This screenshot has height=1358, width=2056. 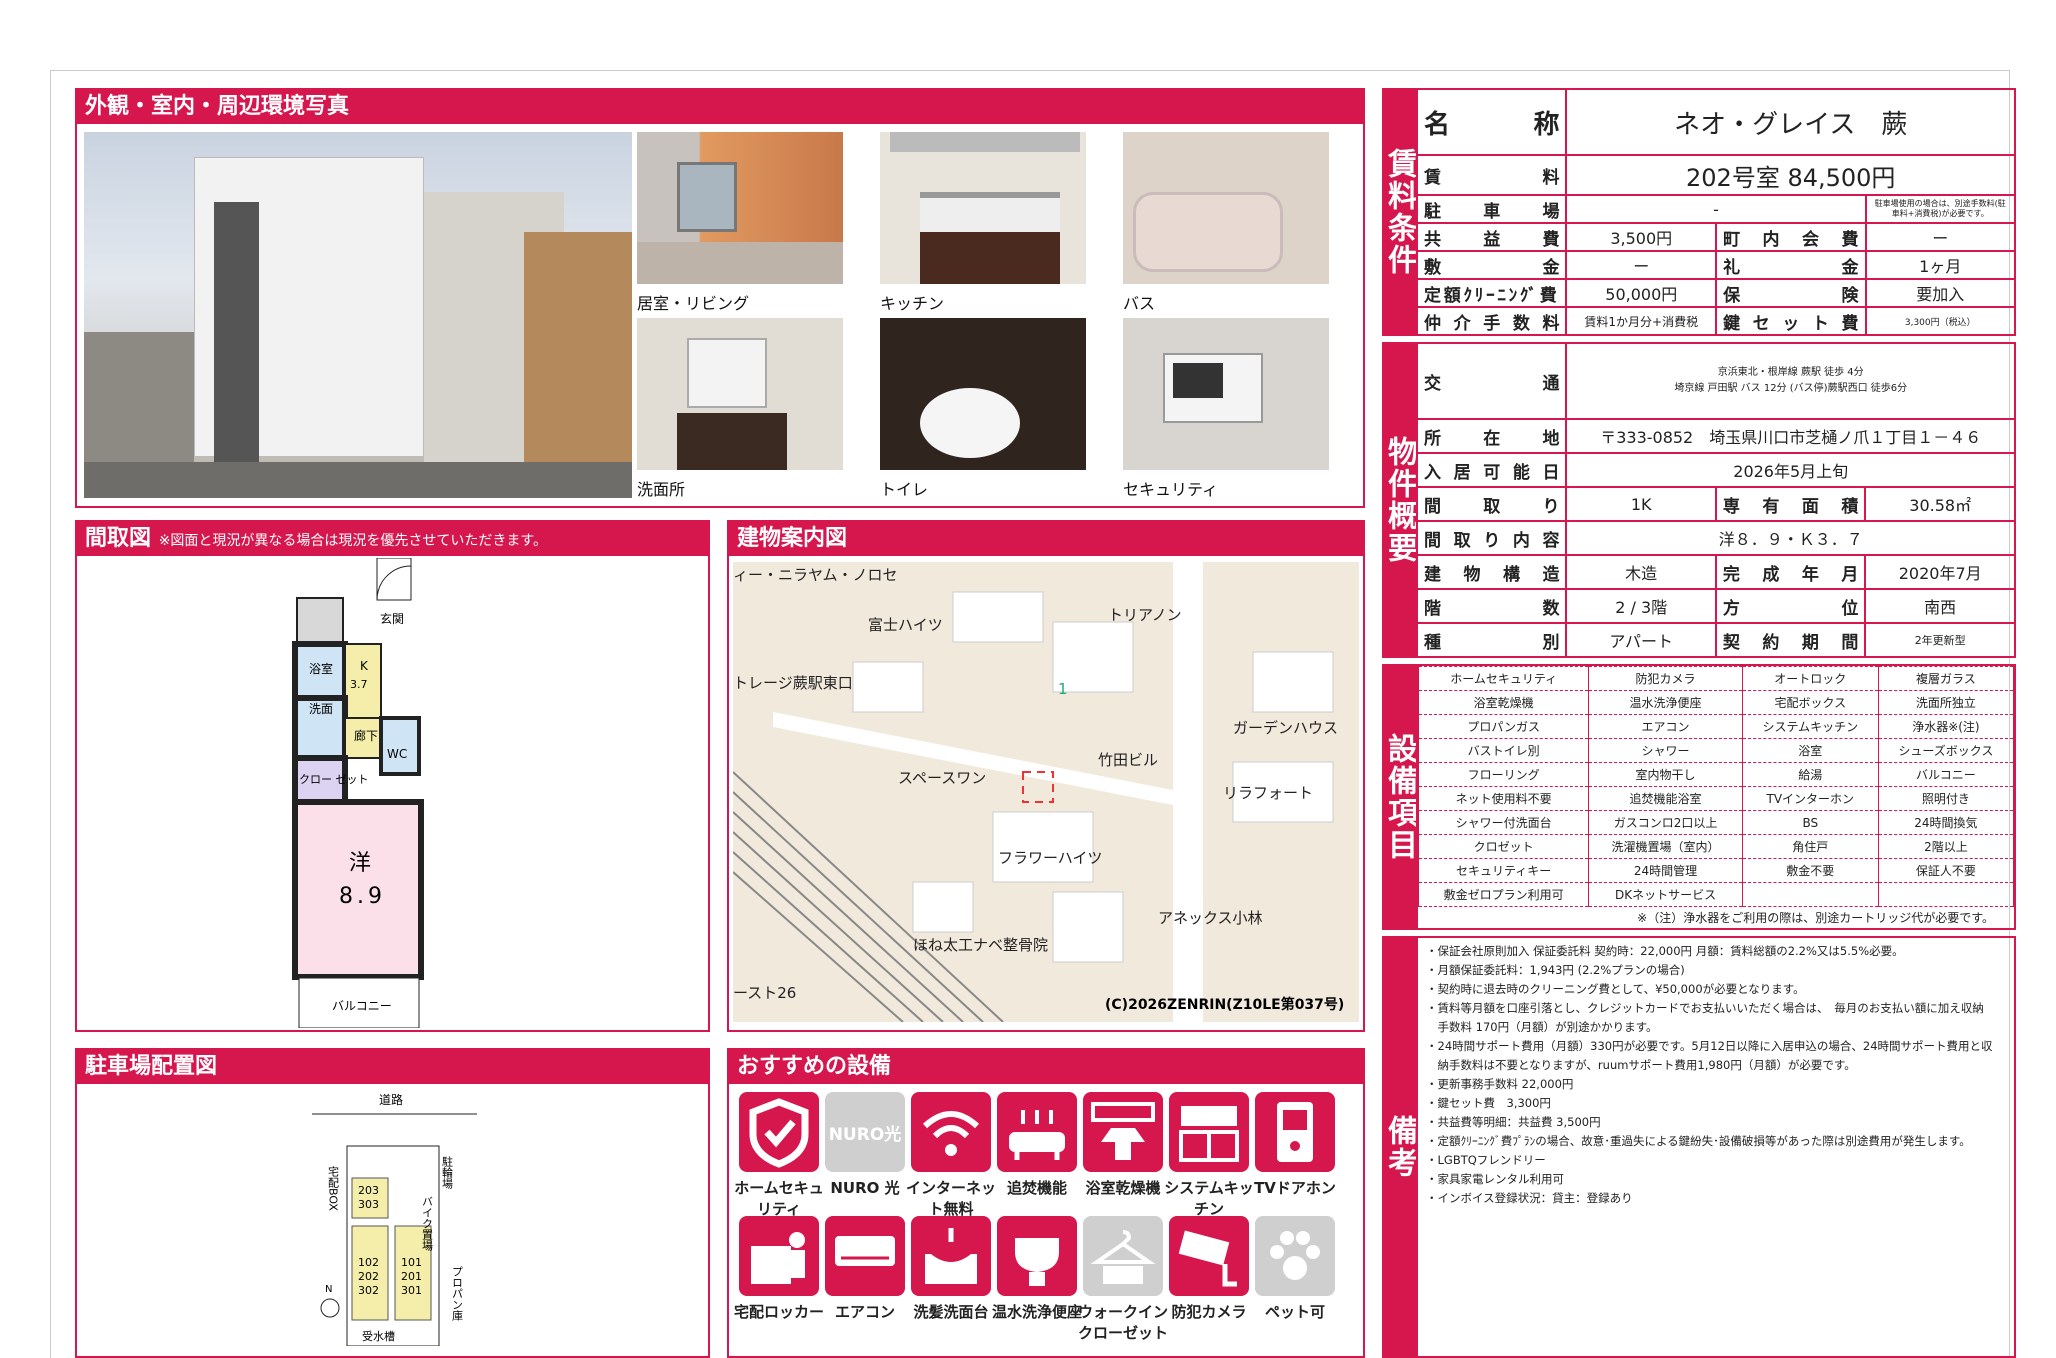 I want to click on remark-line: ・契約時に退去時のクリーニング費として、¥50,000が必要となります。, so click(x=1615, y=989).